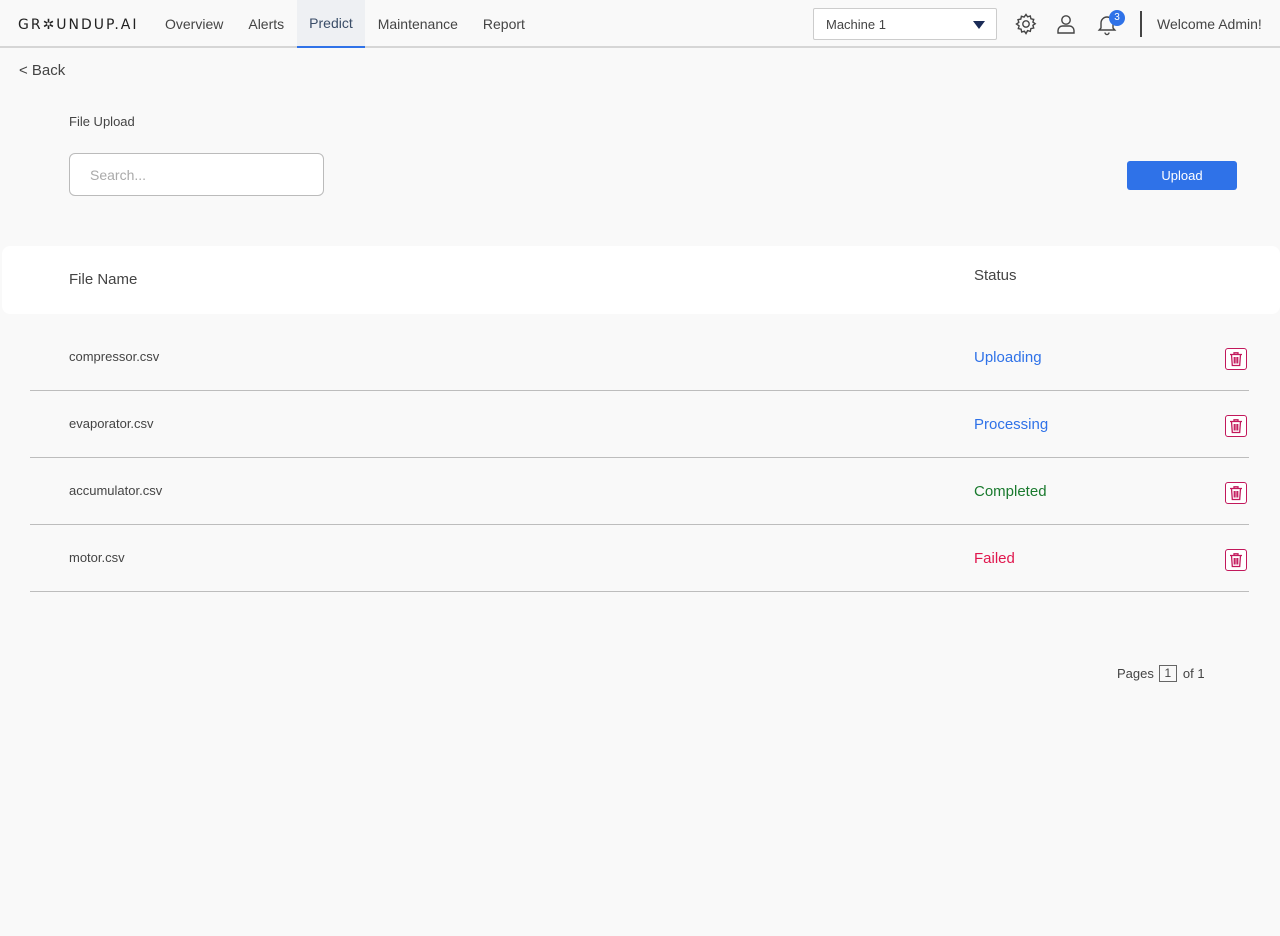 Image resolution: width=1280 pixels, height=936 pixels. I want to click on page-number: 1, so click(1167, 673).